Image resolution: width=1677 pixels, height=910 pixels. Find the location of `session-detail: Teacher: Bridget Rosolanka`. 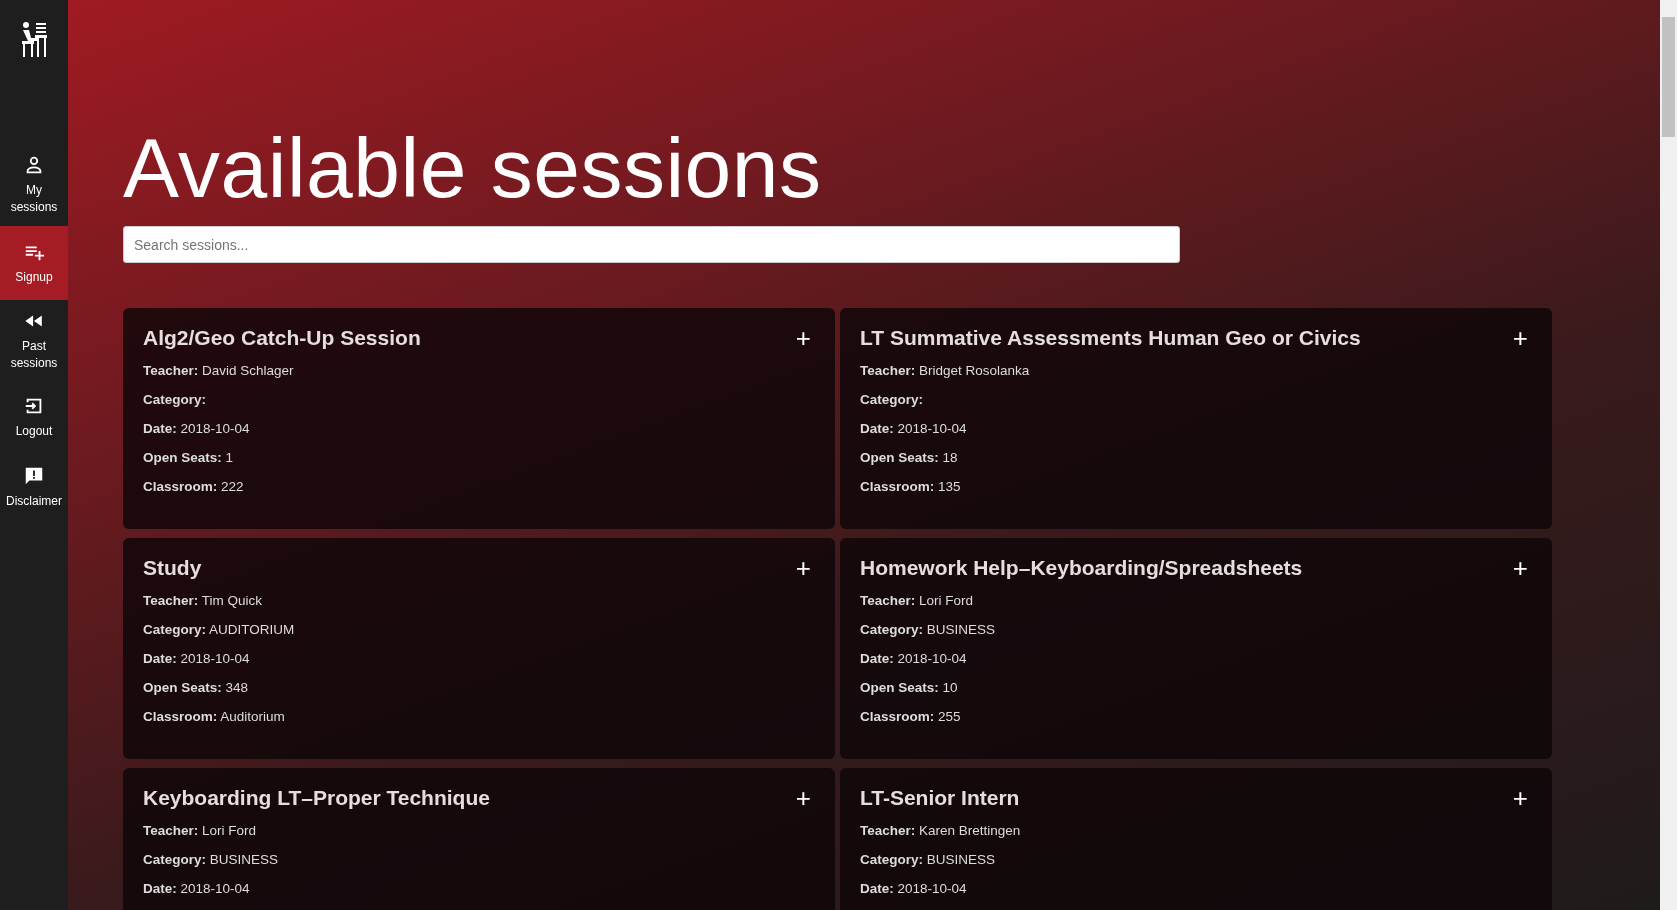

session-detail: Teacher: Bridget Rosolanka is located at coordinates (945, 370).